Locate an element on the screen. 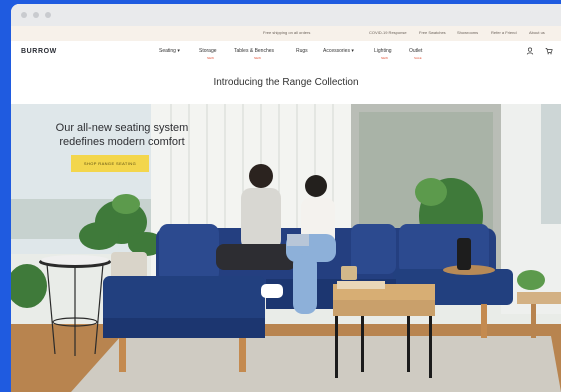 The image size is (561, 392). nav-item-label: Storage is located at coordinates (208, 51).